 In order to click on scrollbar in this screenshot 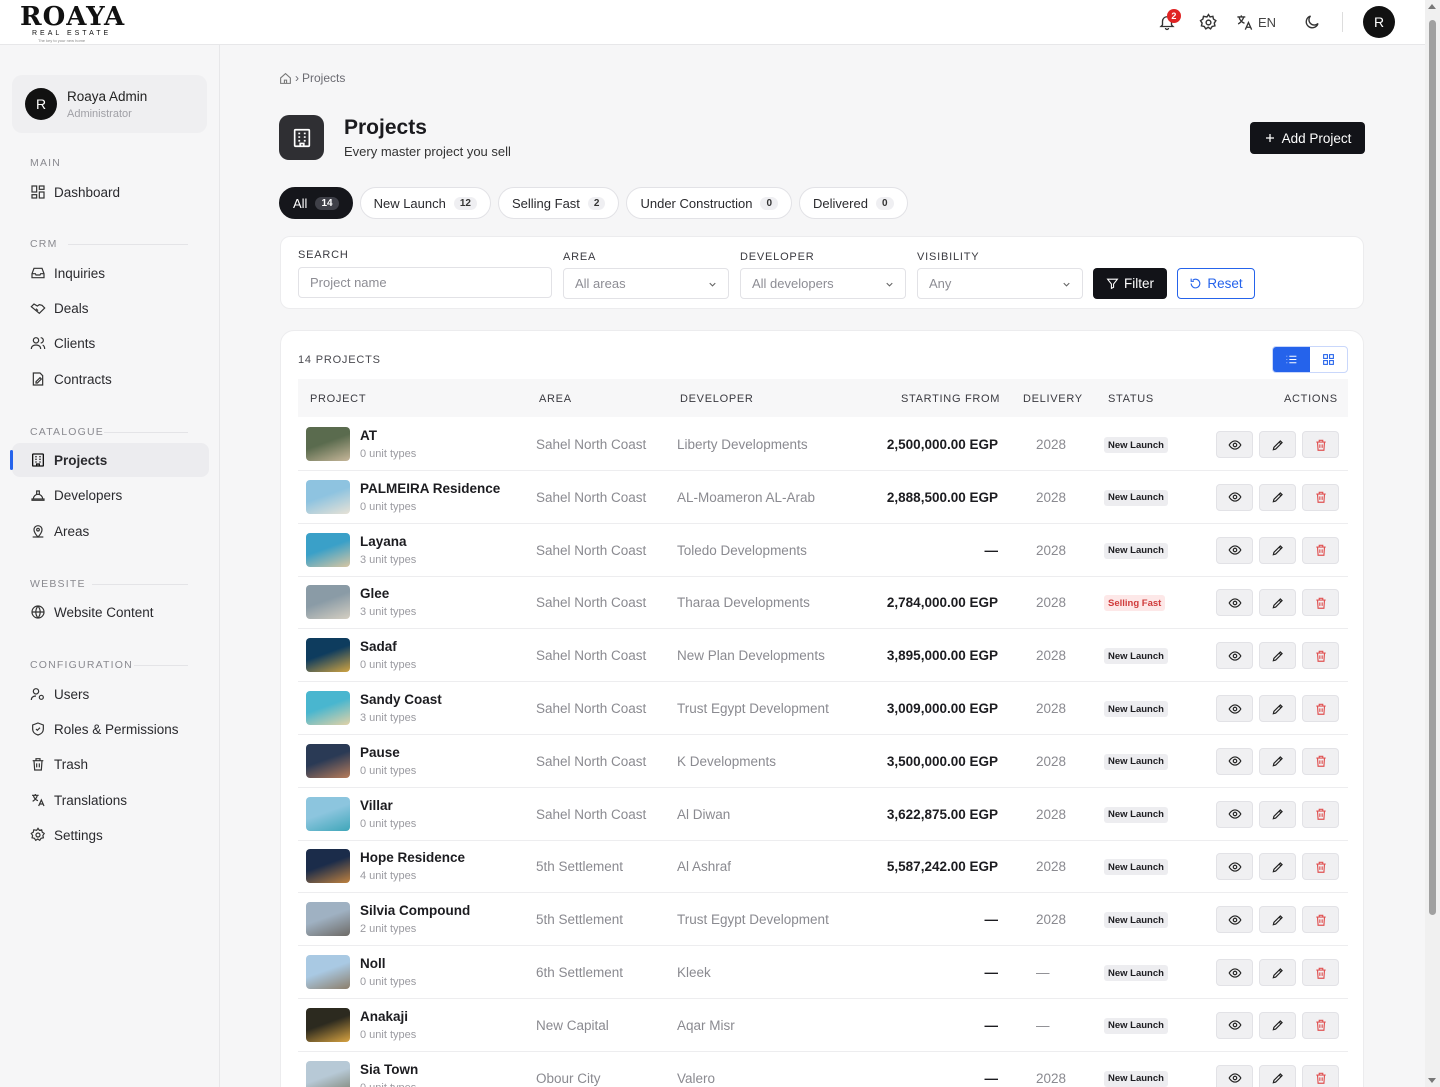, I will do `click(1432, 543)`.